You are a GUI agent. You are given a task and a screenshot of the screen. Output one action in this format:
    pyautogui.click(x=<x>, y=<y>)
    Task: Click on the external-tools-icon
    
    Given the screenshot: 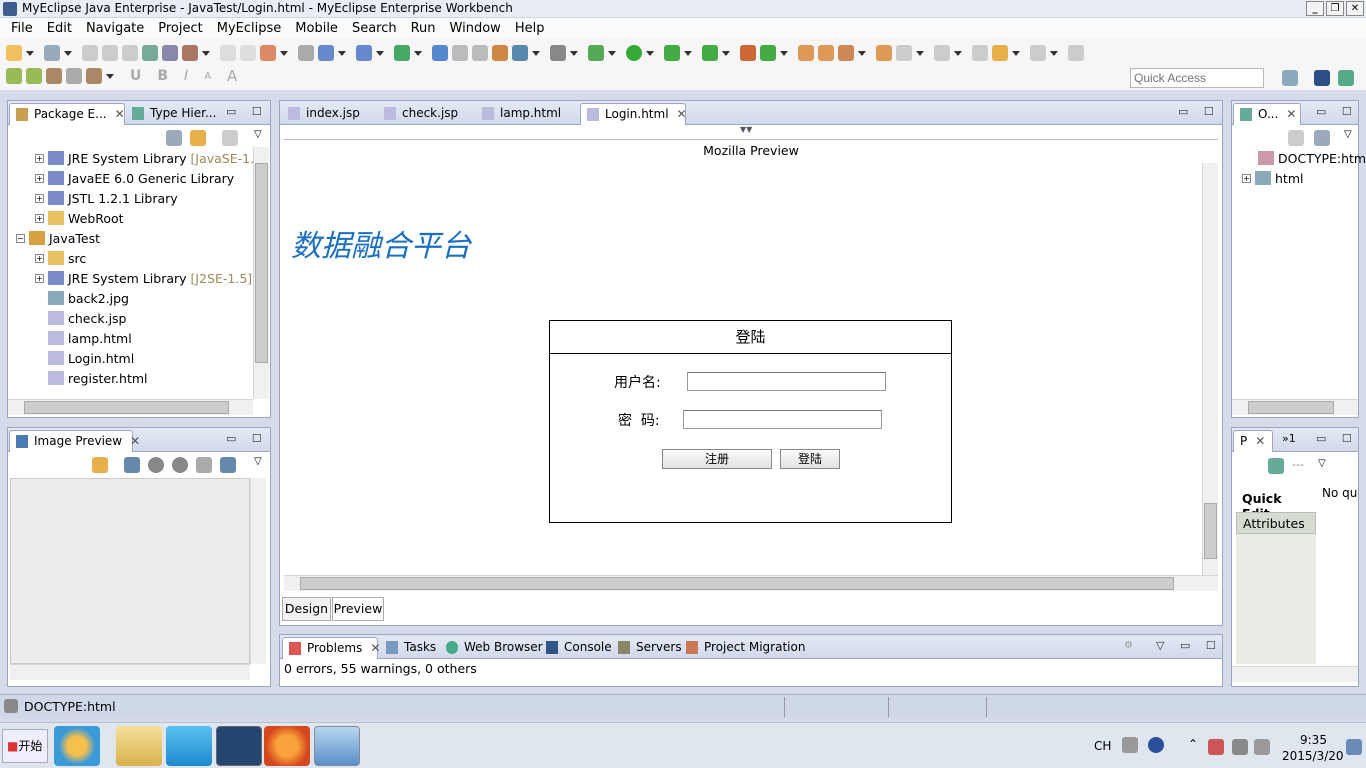 What is the action you would take?
    pyautogui.click(x=710, y=53)
    